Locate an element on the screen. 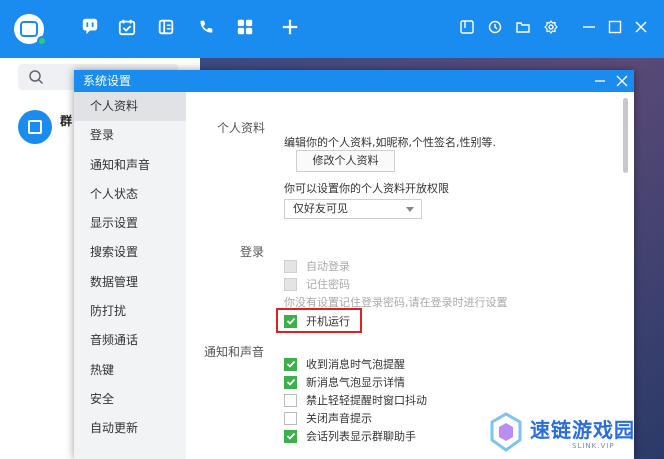 The height and width of the screenshot is (459, 664). menu-item-profile: 个人资料 is located at coordinates (130, 107).